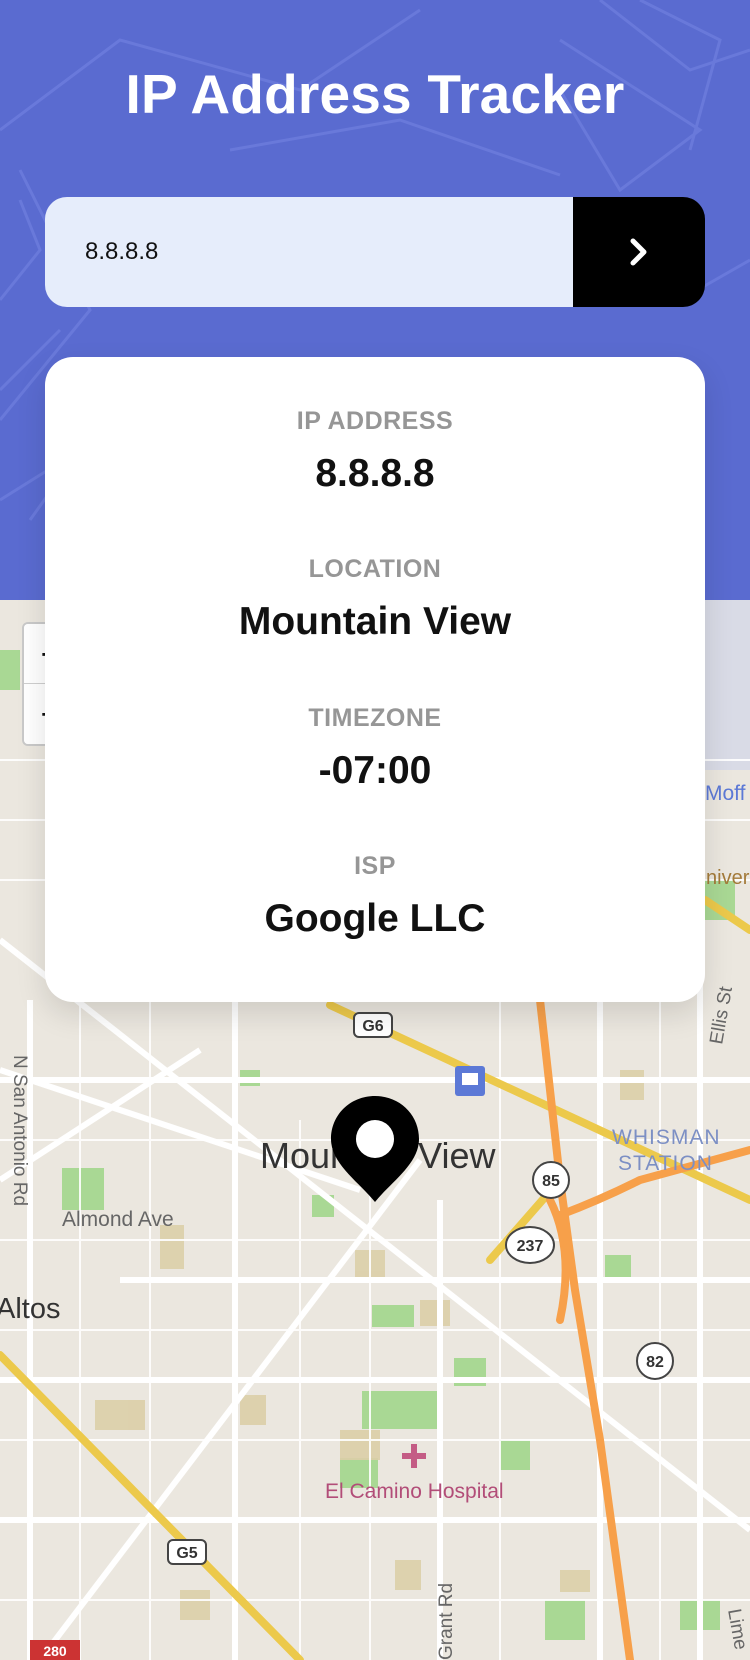  I want to click on page-title: IP Address Tracker, so click(375, 94).